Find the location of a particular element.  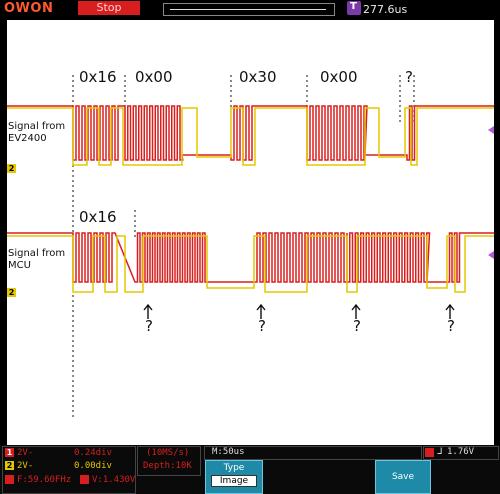

byte-label-0x30: 0x30 is located at coordinates (258, 77).